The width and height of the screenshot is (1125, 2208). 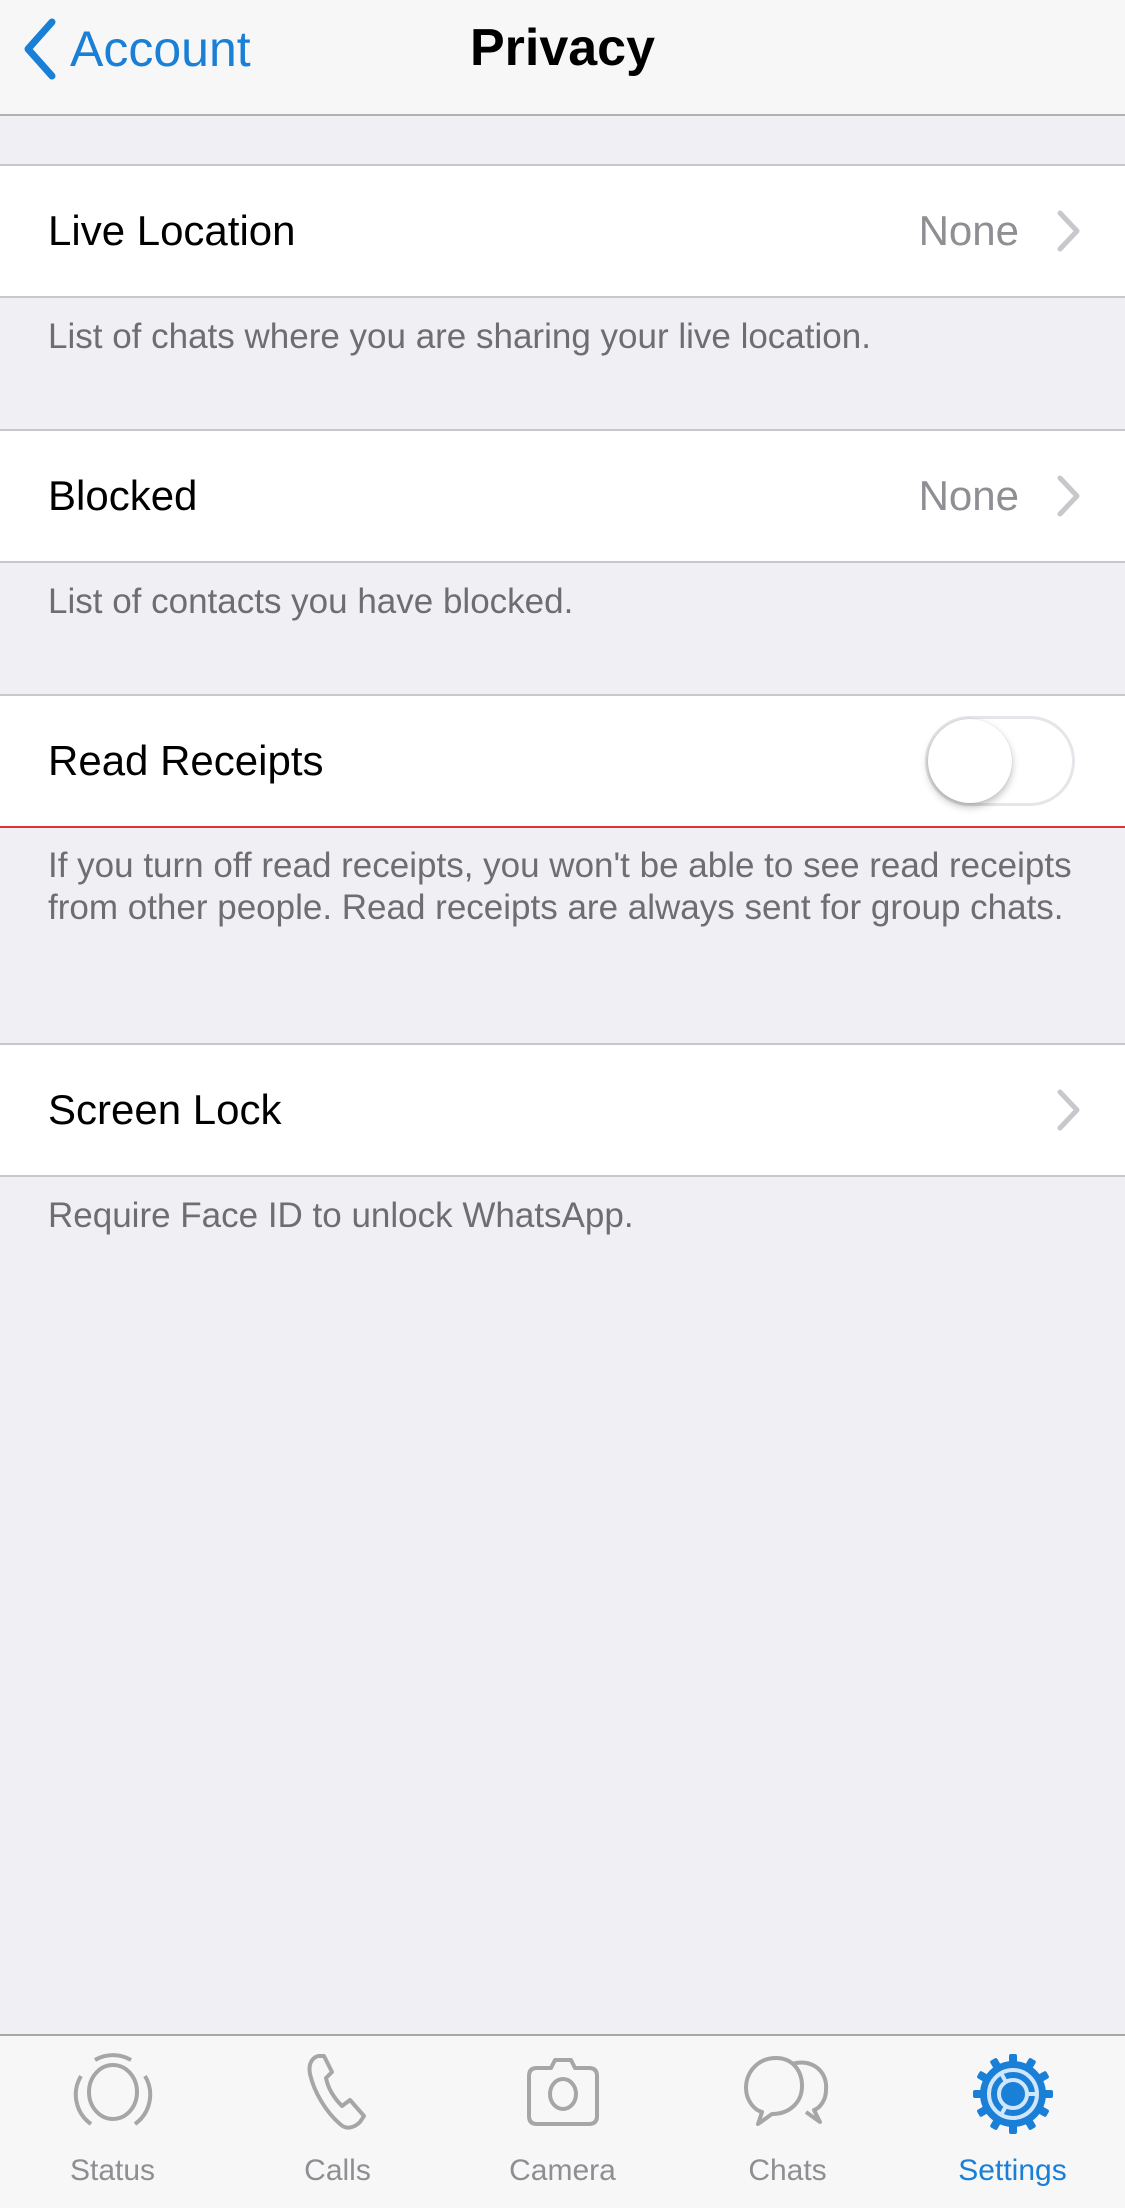 I want to click on tab-calls-label: Calls, so click(x=337, y=2170).